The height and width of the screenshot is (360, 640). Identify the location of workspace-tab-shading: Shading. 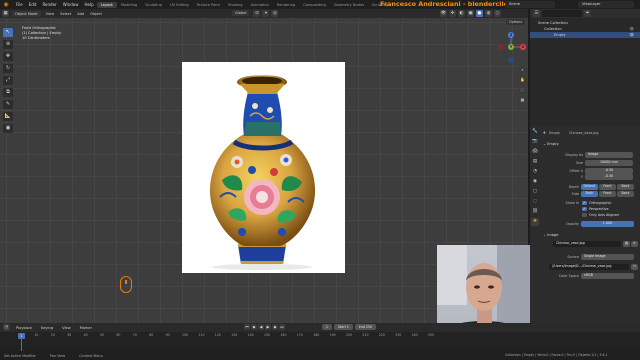
(235, 5).